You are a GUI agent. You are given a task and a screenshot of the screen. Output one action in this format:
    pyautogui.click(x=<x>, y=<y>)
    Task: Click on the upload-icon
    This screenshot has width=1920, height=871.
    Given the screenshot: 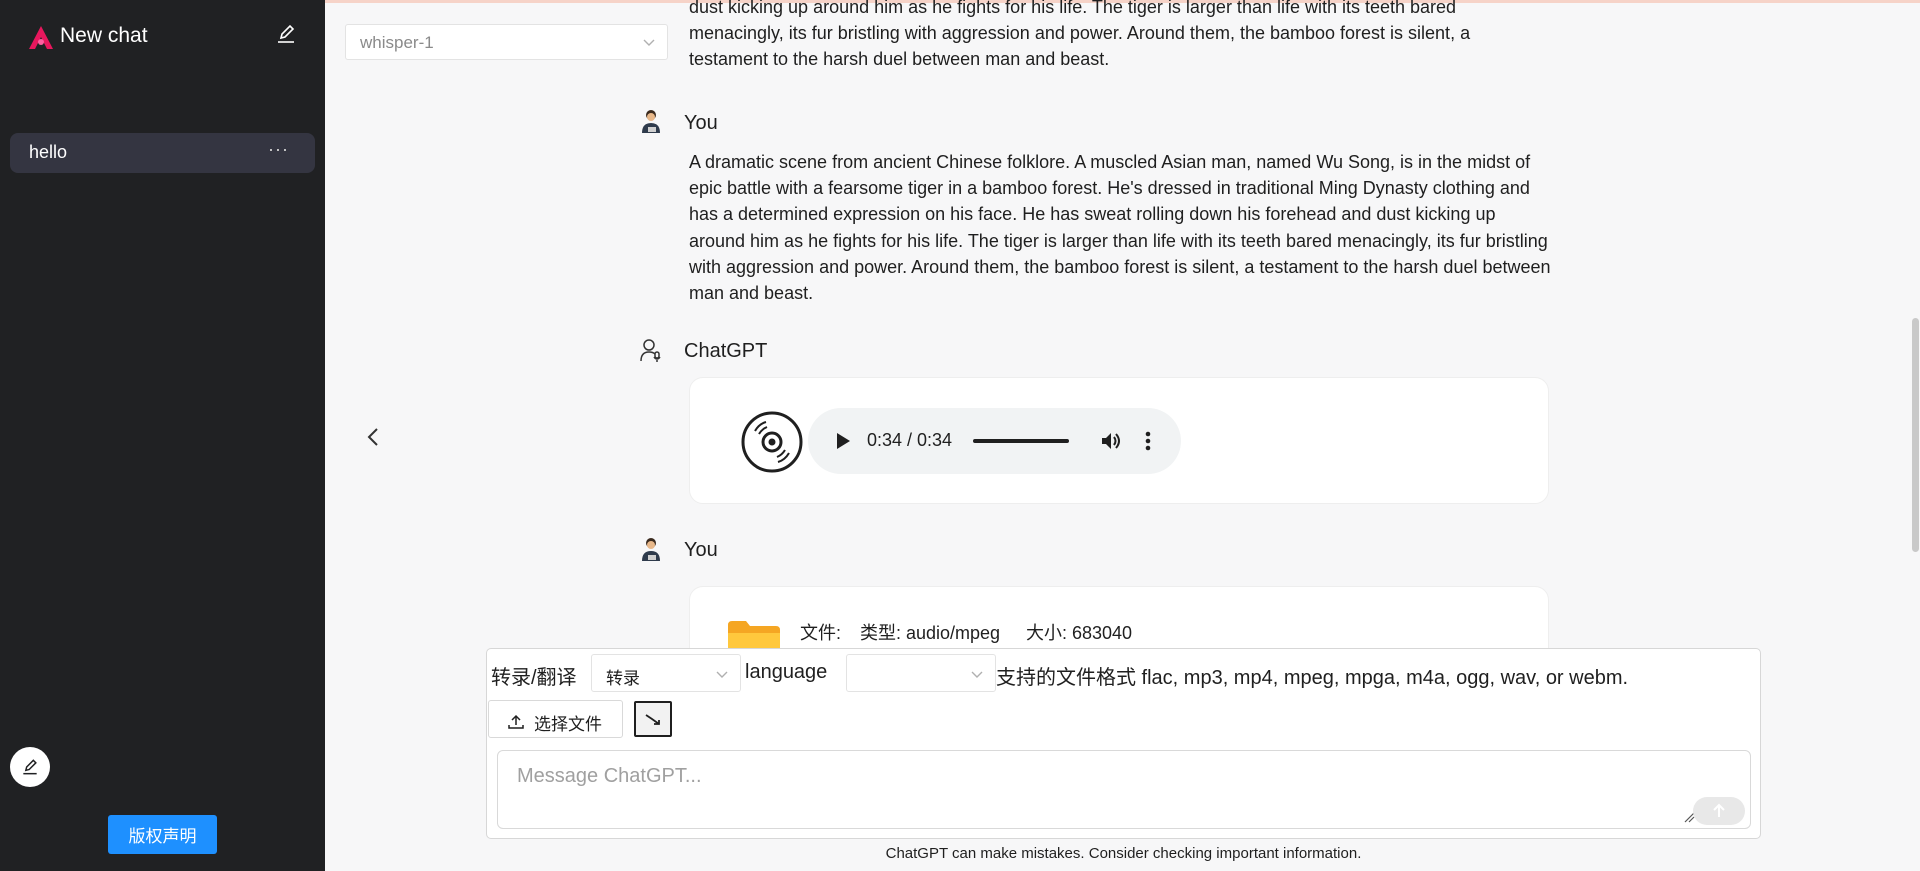 What is the action you would take?
    pyautogui.click(x=516, y=721)
    